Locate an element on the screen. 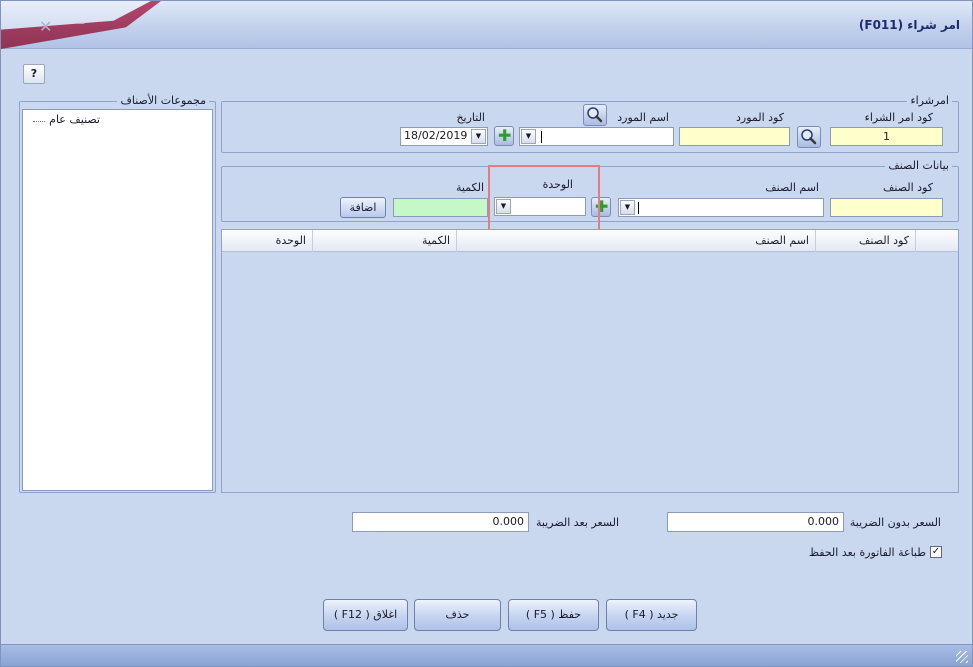  add-supplier-button: ✚ is located at coordinates (504, 136).